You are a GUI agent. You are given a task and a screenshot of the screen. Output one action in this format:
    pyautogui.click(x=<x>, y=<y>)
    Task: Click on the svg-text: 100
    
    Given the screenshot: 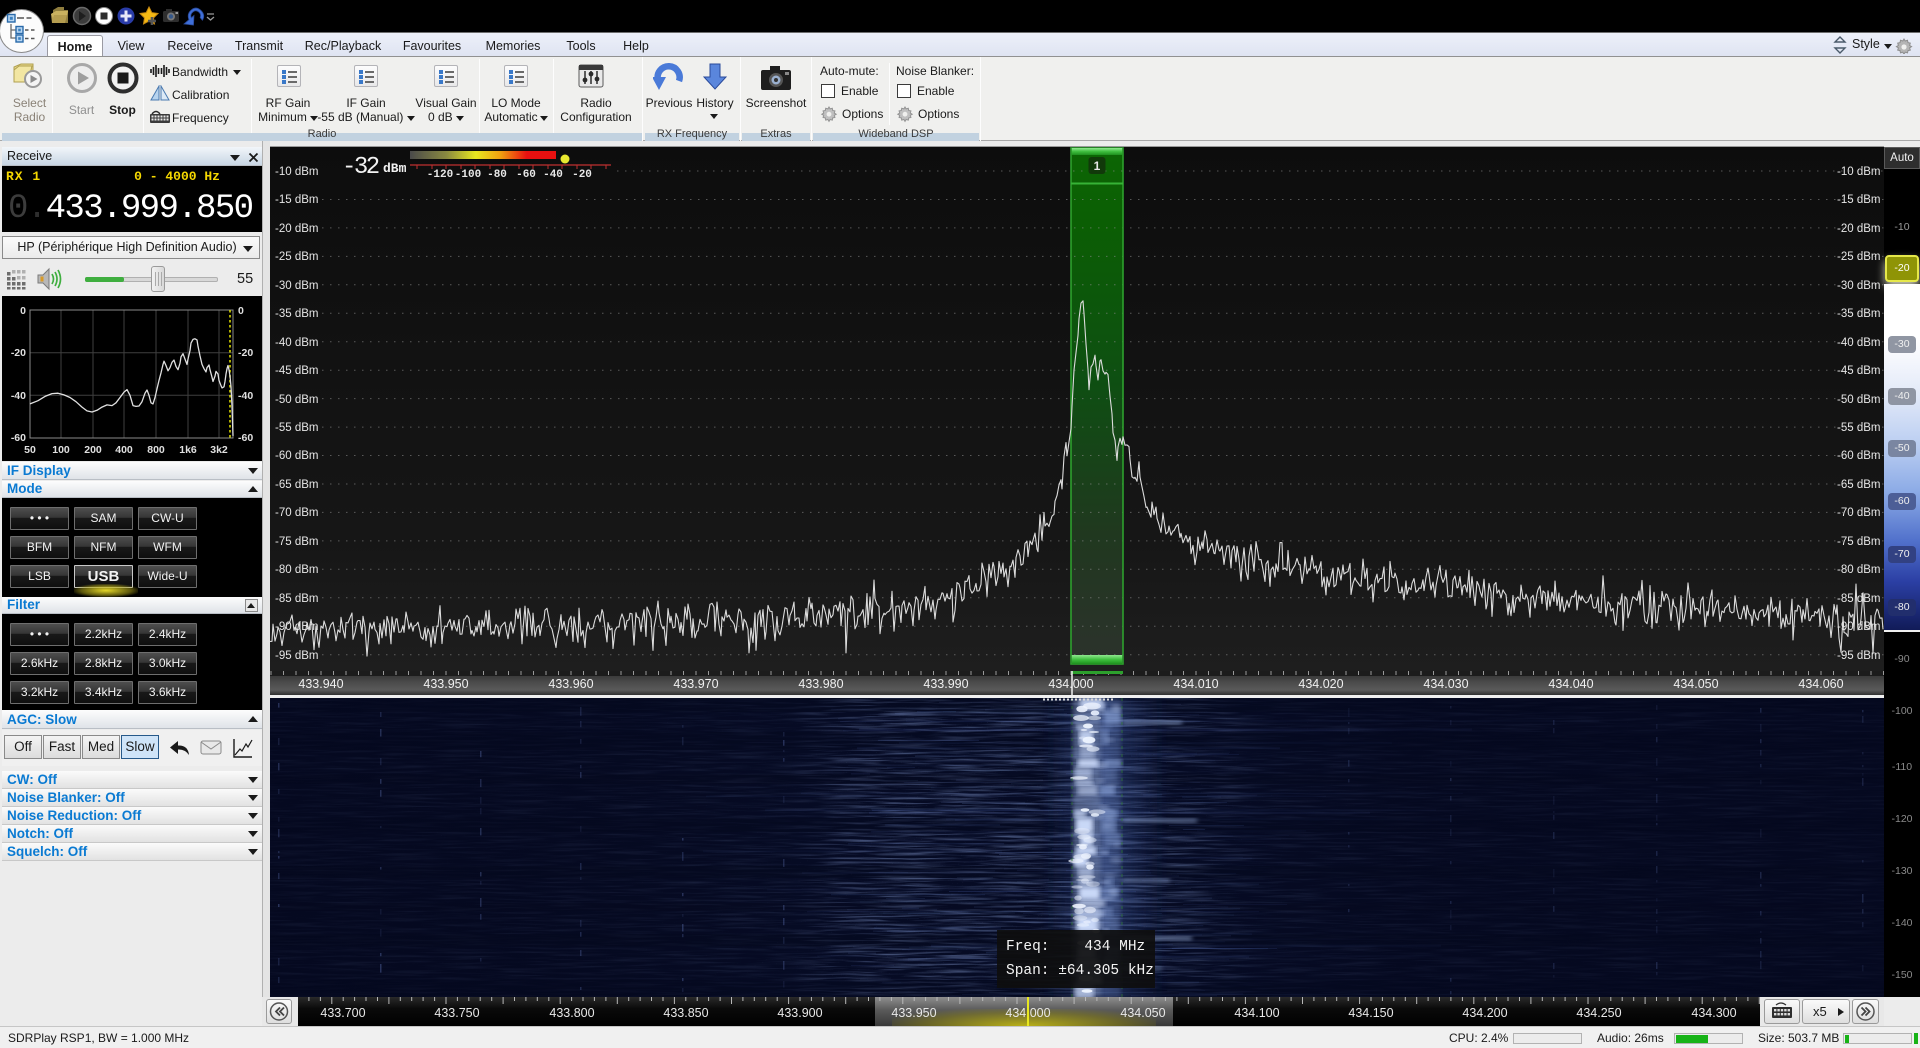 What is the action you would take?
    pyautogui.click(x=61, y=450)
    